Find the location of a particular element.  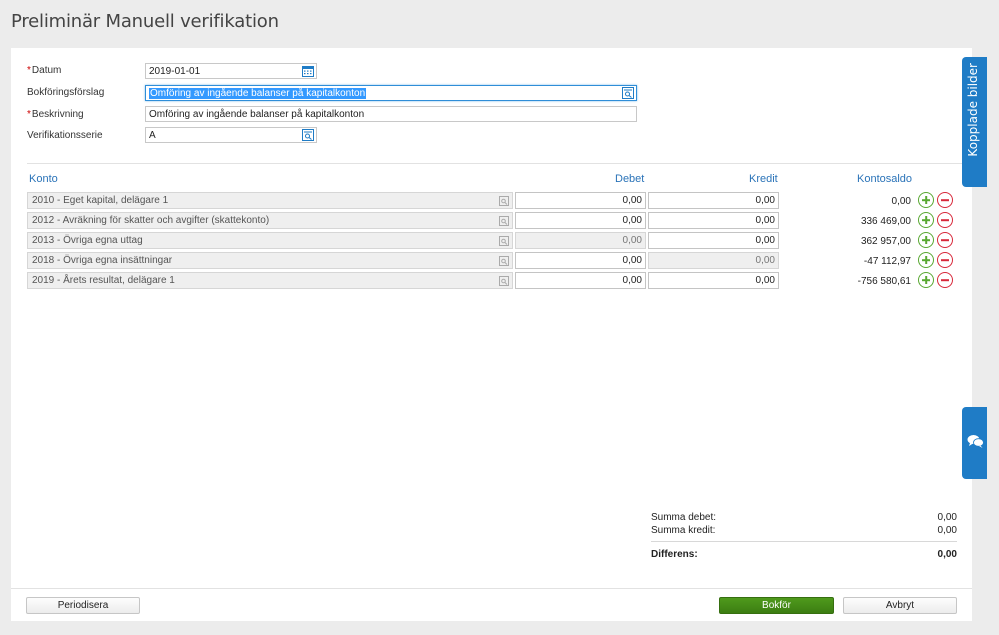

differens-label: Differens: is located at coordinates (674, 554).